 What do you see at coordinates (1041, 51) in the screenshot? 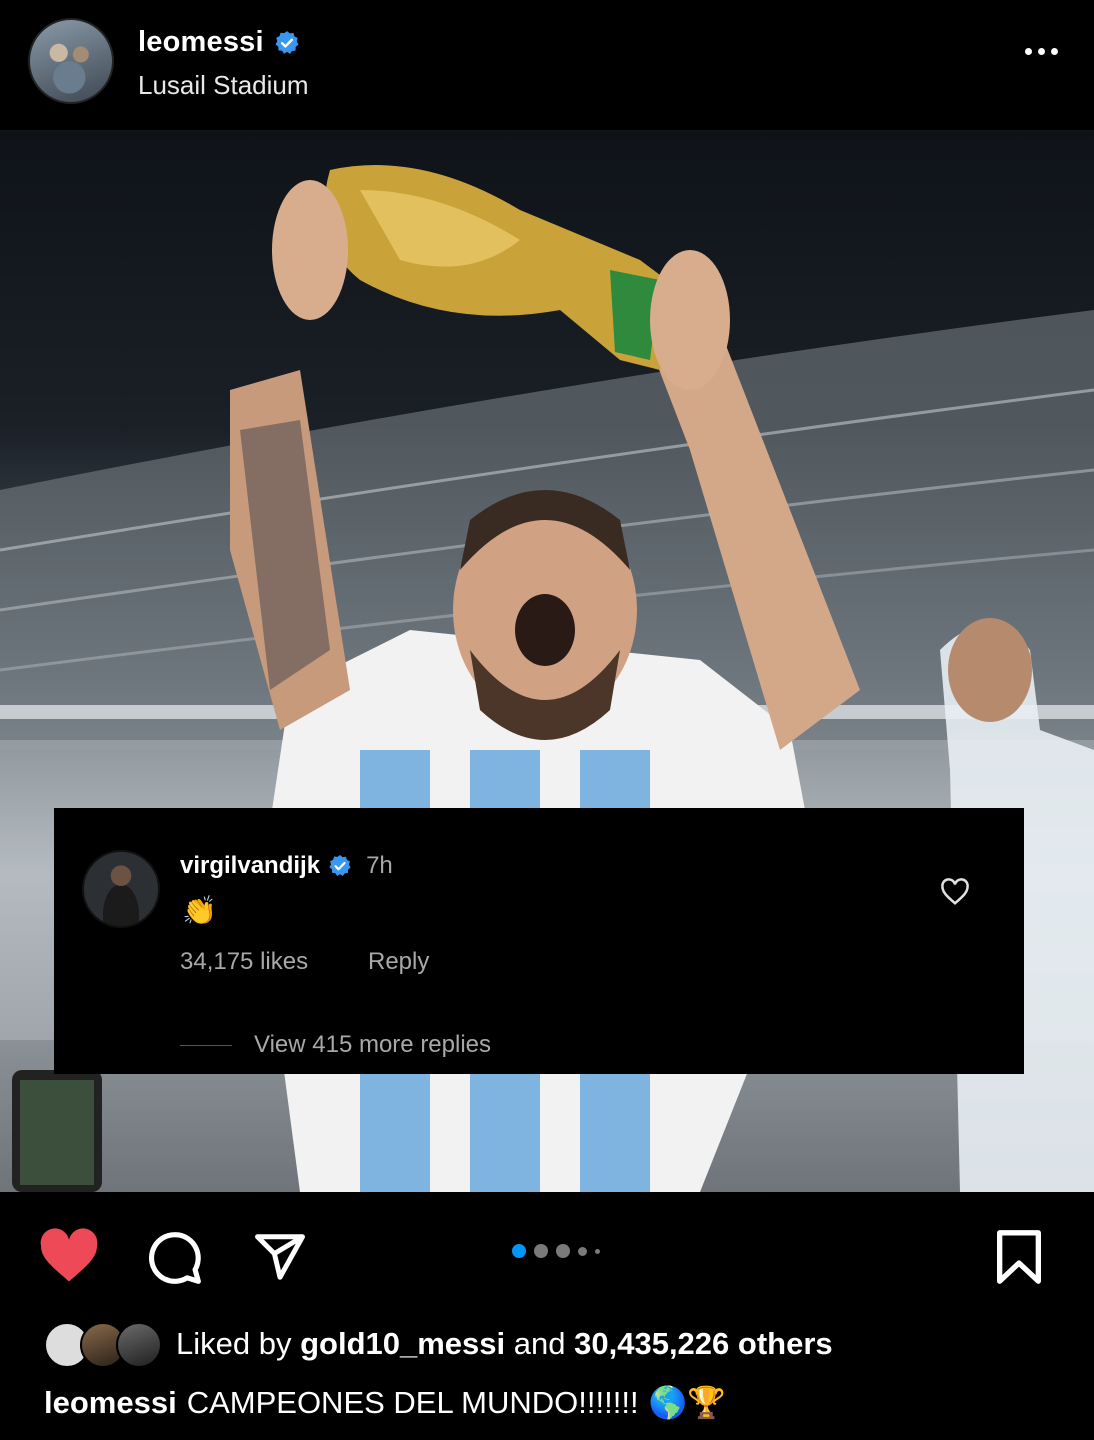
I see `more-options-icon` at bounding box center [1041, 51].